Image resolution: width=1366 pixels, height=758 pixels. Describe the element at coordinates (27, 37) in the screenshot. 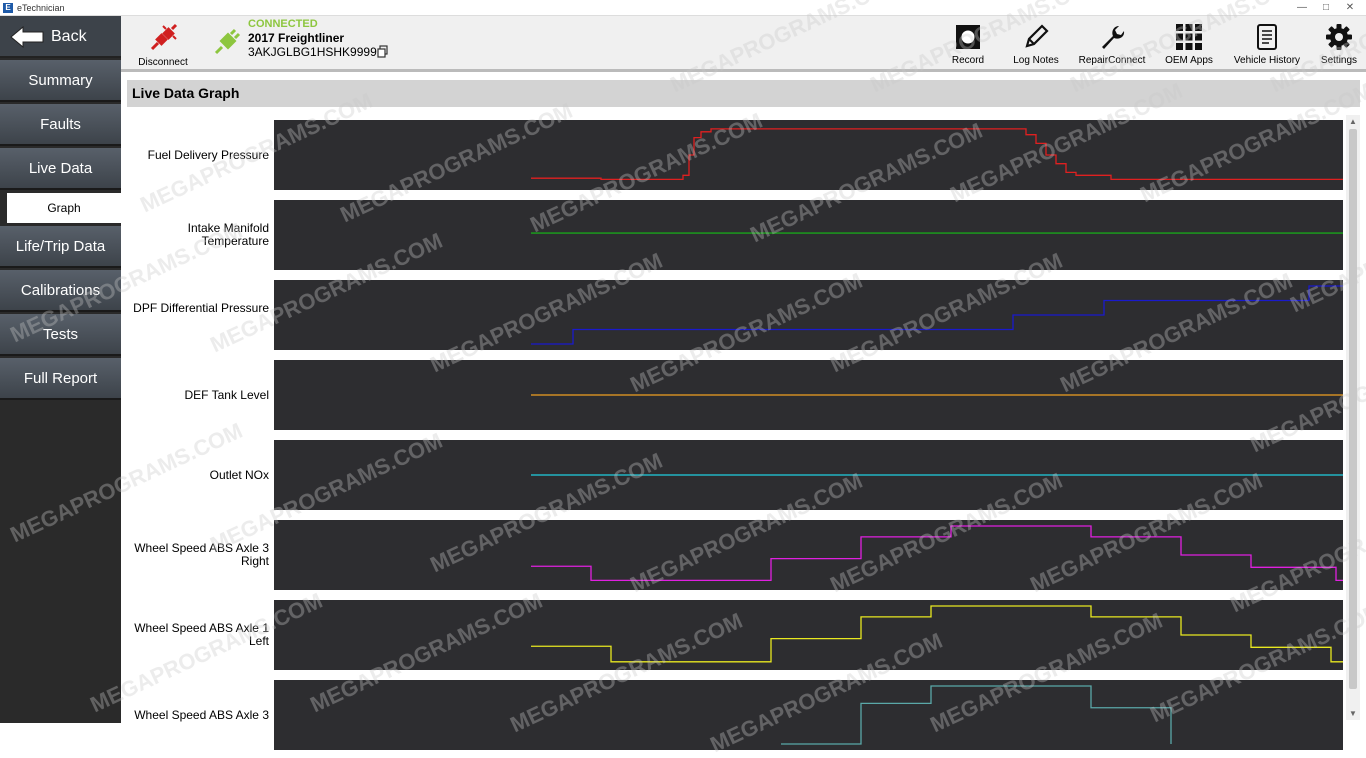

I see `back-arrow-icon` at that location.